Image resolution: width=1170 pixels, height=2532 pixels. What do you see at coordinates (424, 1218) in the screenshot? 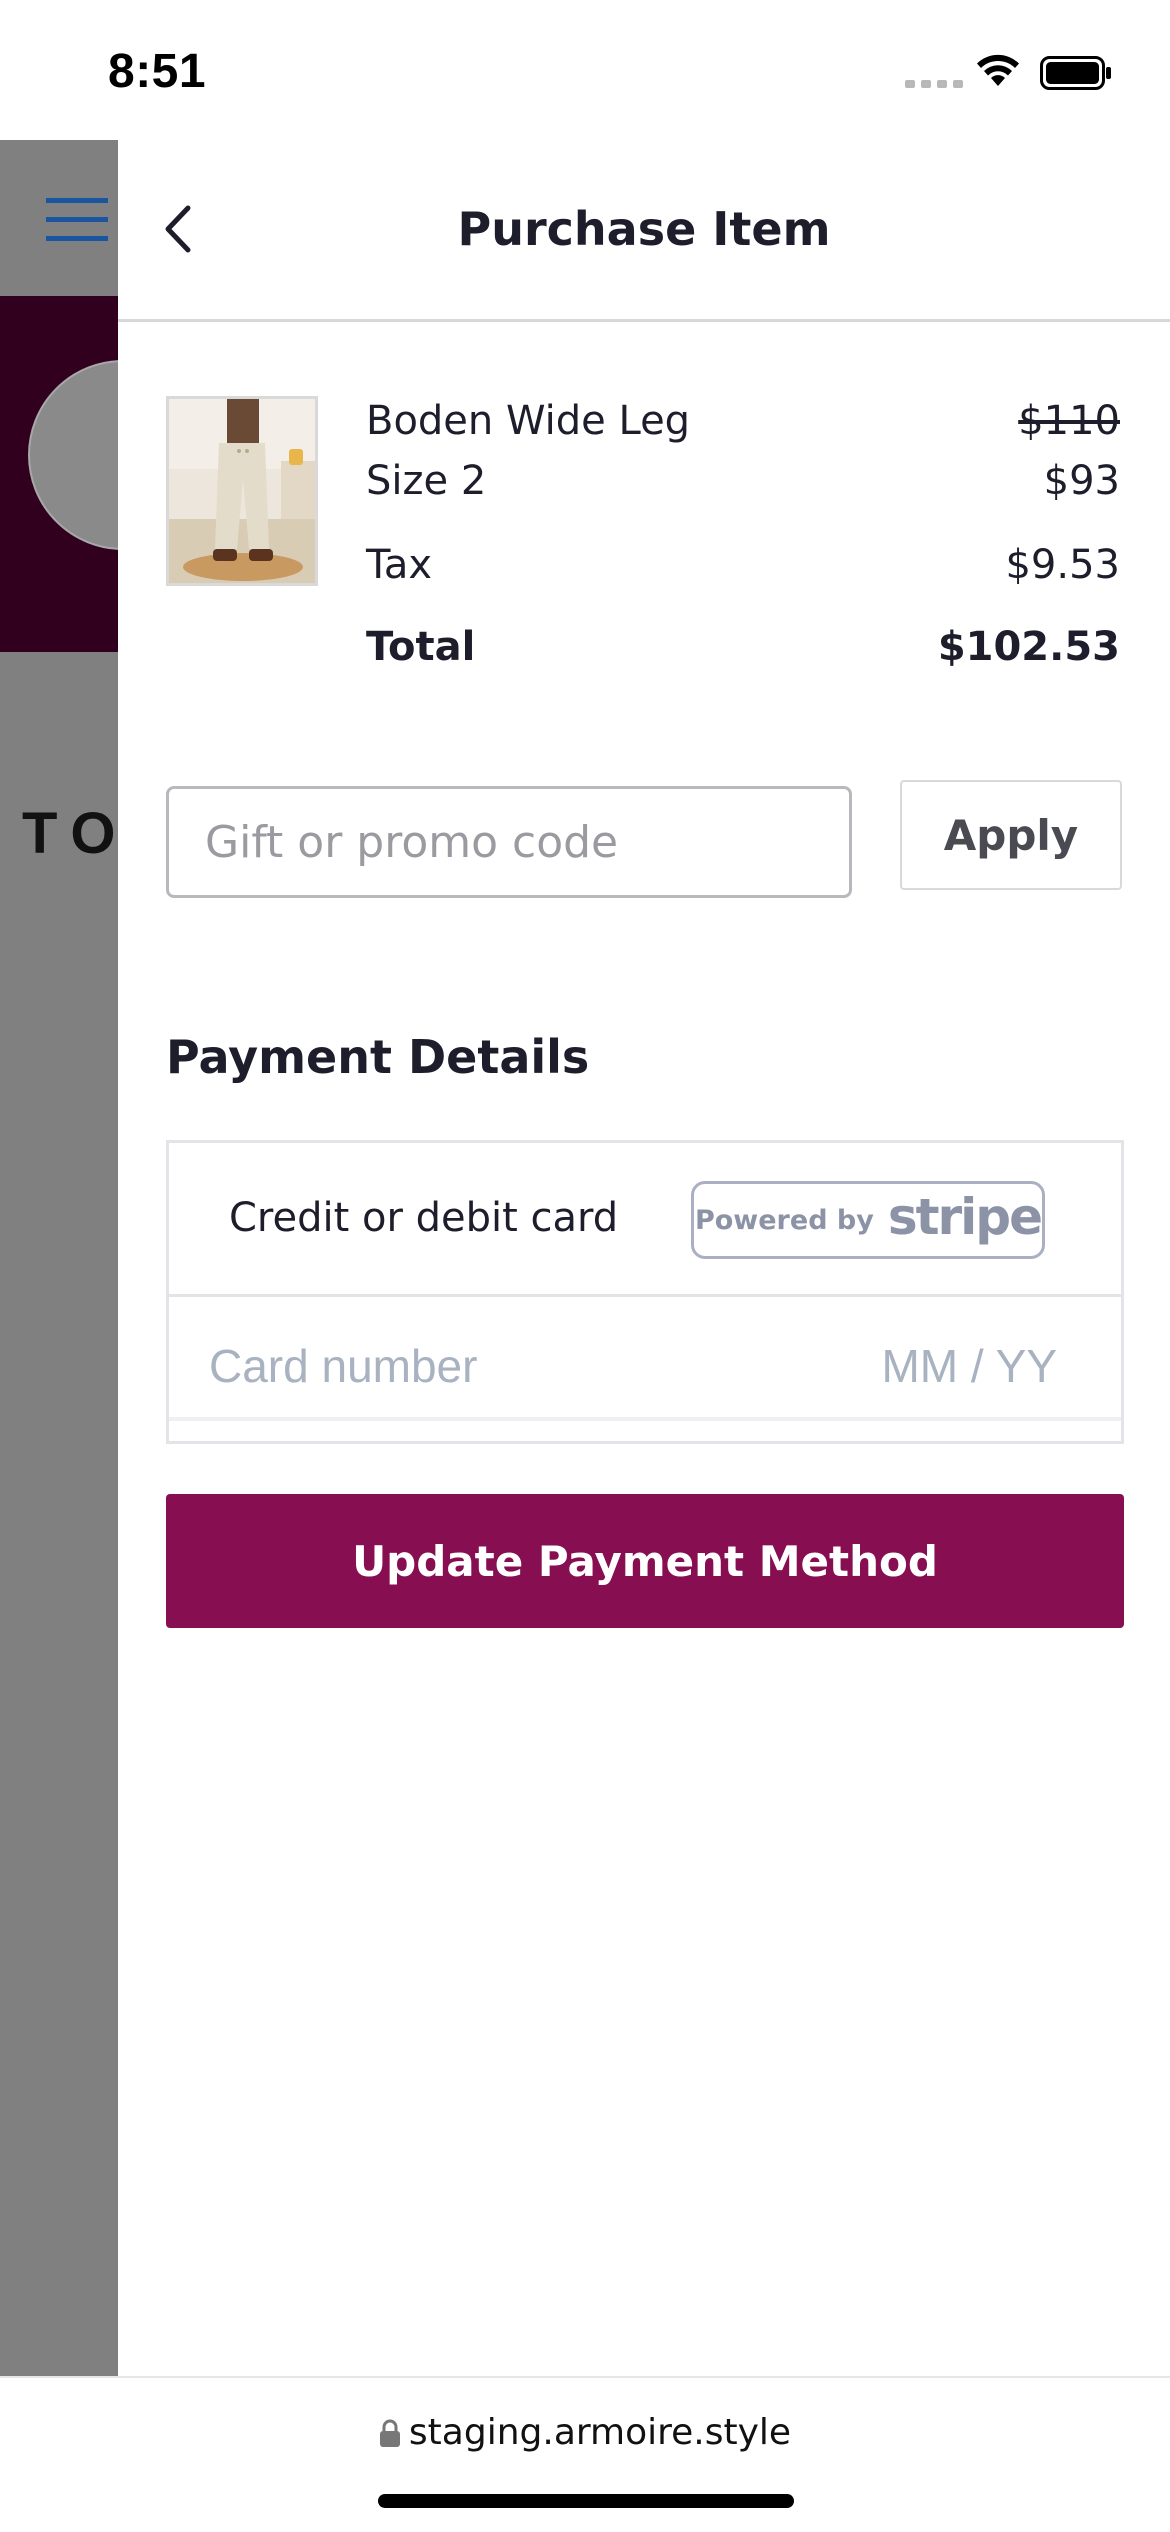
I see `card-label: Credit or debit card` at bounding box center [424, 1218].